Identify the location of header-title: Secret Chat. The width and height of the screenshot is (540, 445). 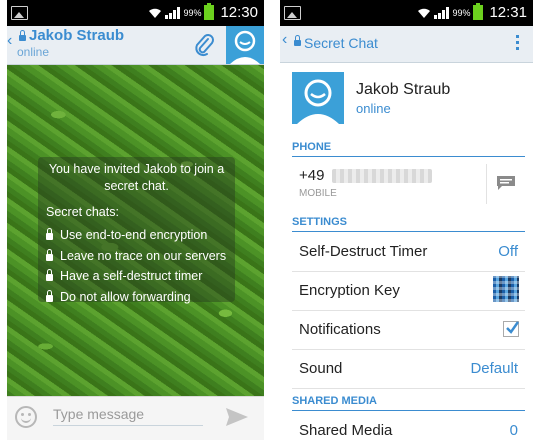
(341, 43).